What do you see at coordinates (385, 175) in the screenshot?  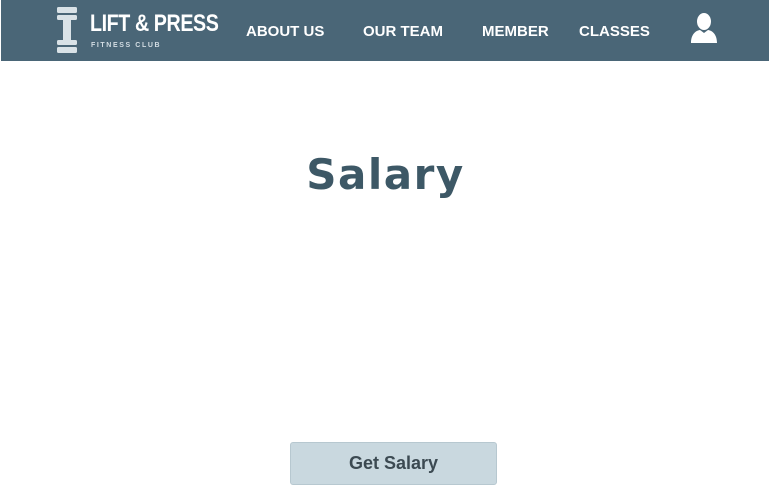 I see `page-title: Salary` at bounding box center [385, 175].